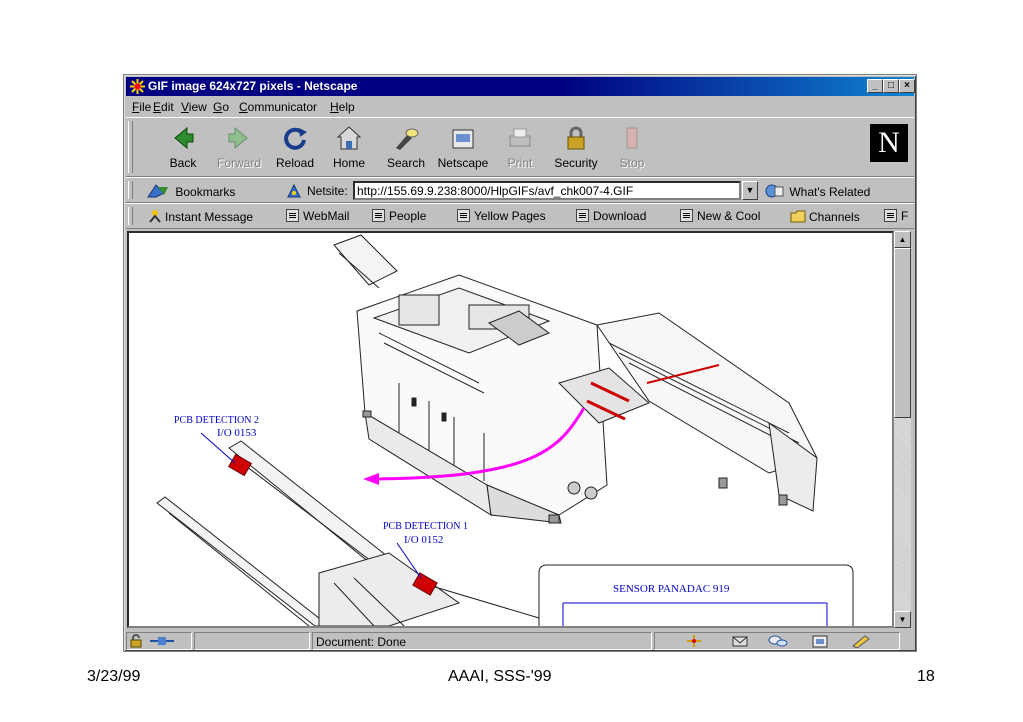 The width and height of the screenshot is (1023, 722). Describe the element at coordinates (216, 420) in the screenshot. I see `pcb-detection-2-title: PCB DETECTION 2` at that location.